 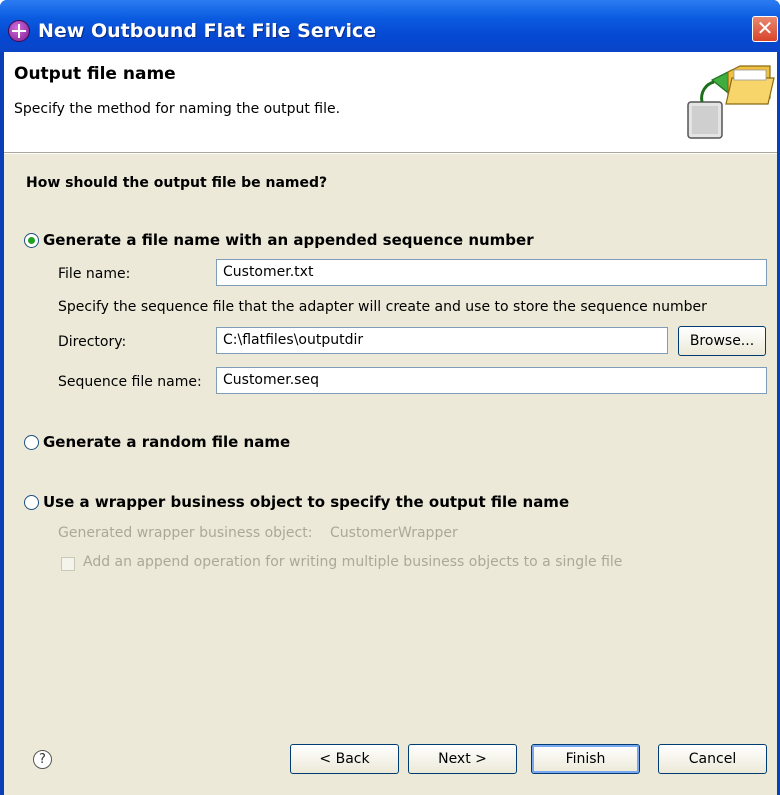 What do you see at coordinates (31, 442) in the screenshot?
I see `radio-random-name` at bounding box center [31, 442].